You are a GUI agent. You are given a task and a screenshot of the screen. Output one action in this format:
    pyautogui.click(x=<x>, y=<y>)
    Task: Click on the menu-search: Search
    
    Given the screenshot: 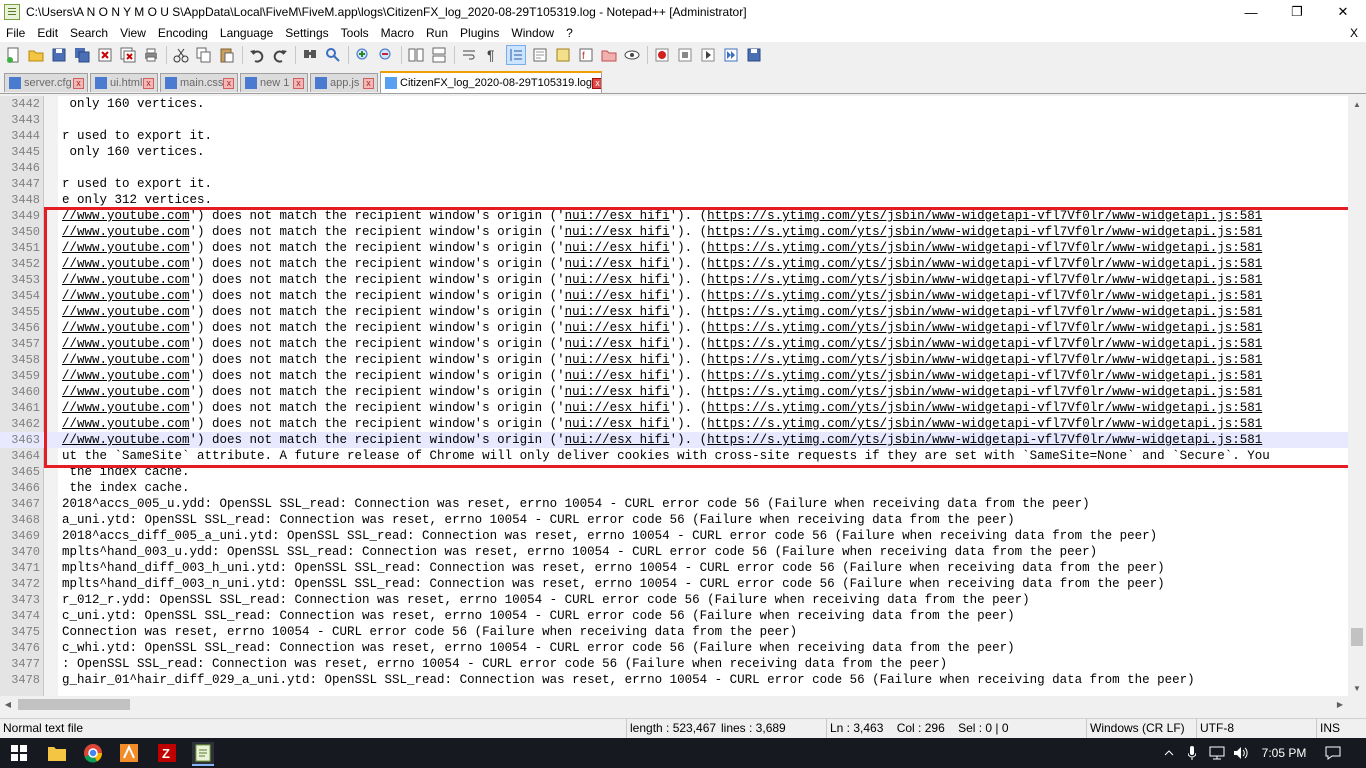 What is the action you would take?
    pyautogui.click(x=89, y=33)
    